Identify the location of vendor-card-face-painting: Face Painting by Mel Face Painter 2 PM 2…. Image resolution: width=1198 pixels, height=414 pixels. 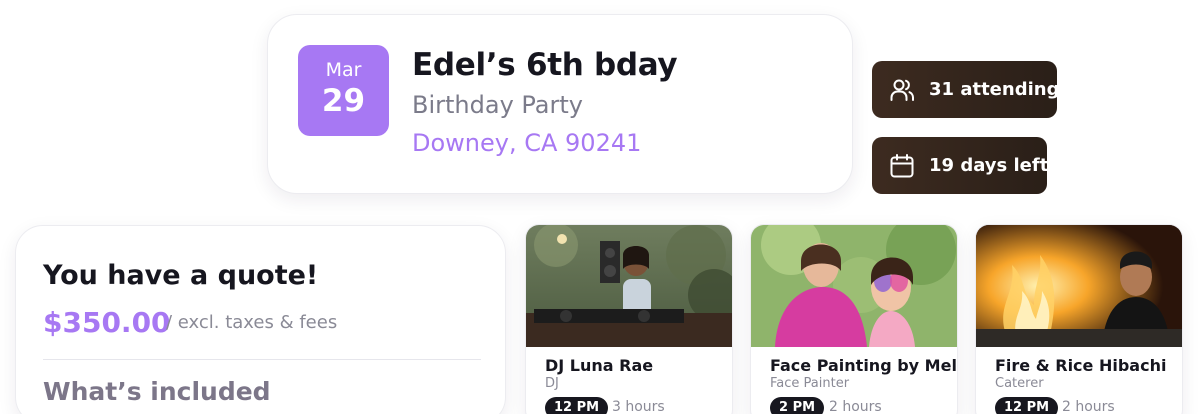
(854, 319).